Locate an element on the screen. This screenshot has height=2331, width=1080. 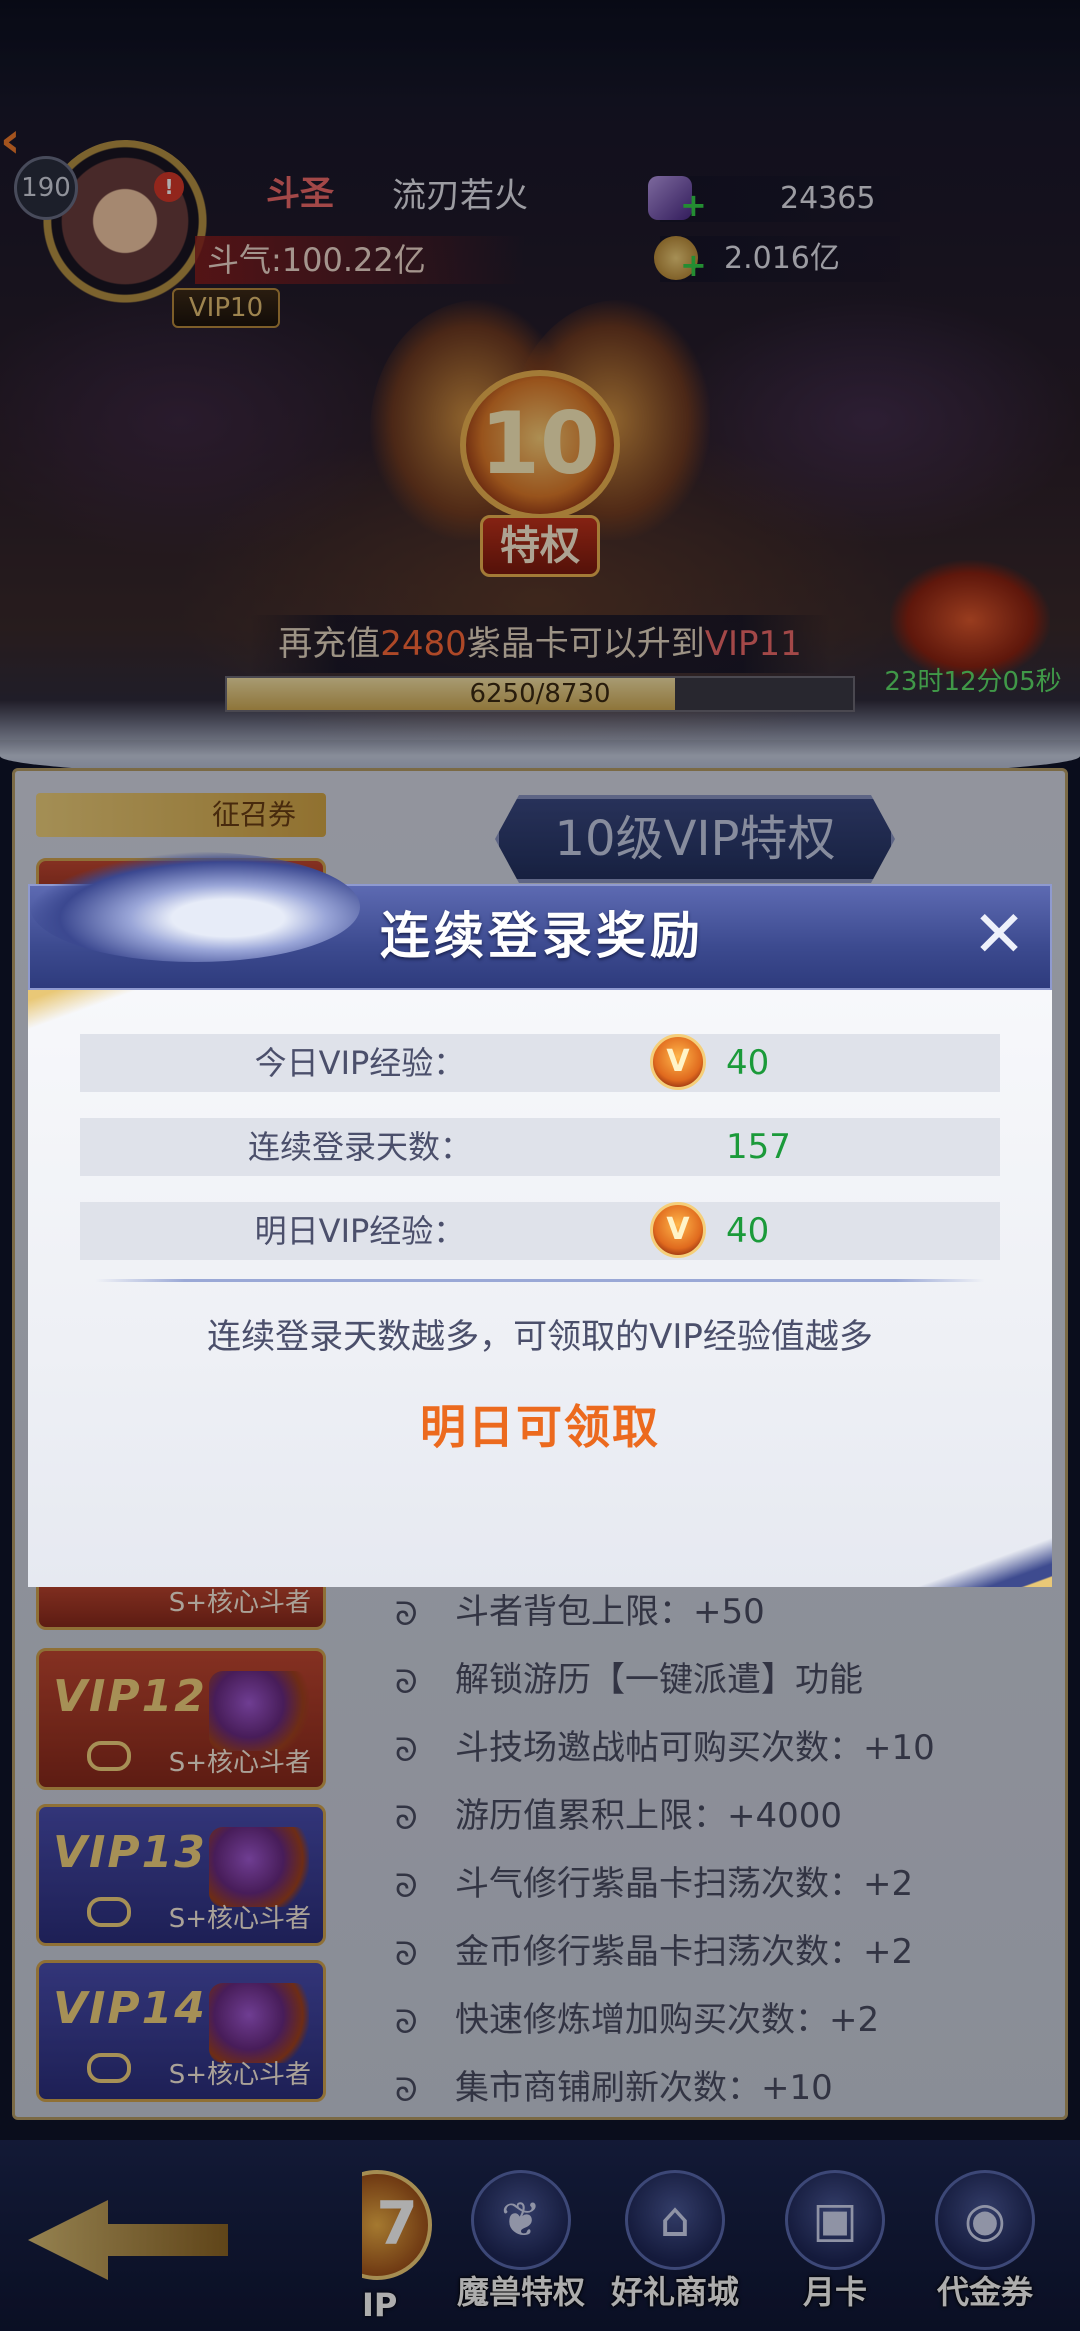
today-vip-exp-value: 40 is located at coordinates (748, 1063).